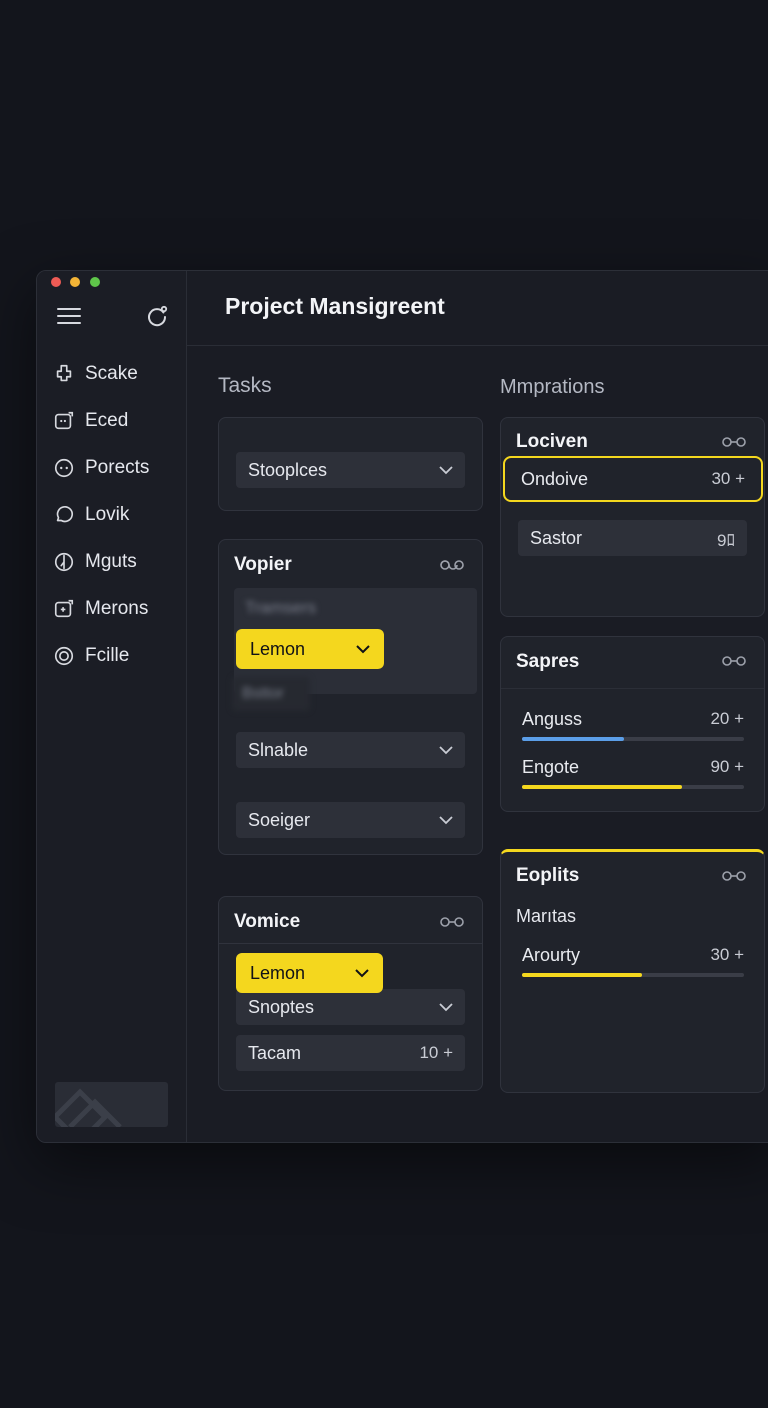 The width and height of the screenshot is (768, 1408). I want to click on sidebar-item-label: Mguts, so click(111, 561).